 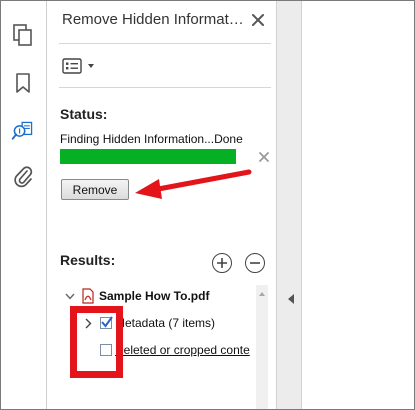 I want to click on collapse-panel-icon, so click(x=291, y=299).